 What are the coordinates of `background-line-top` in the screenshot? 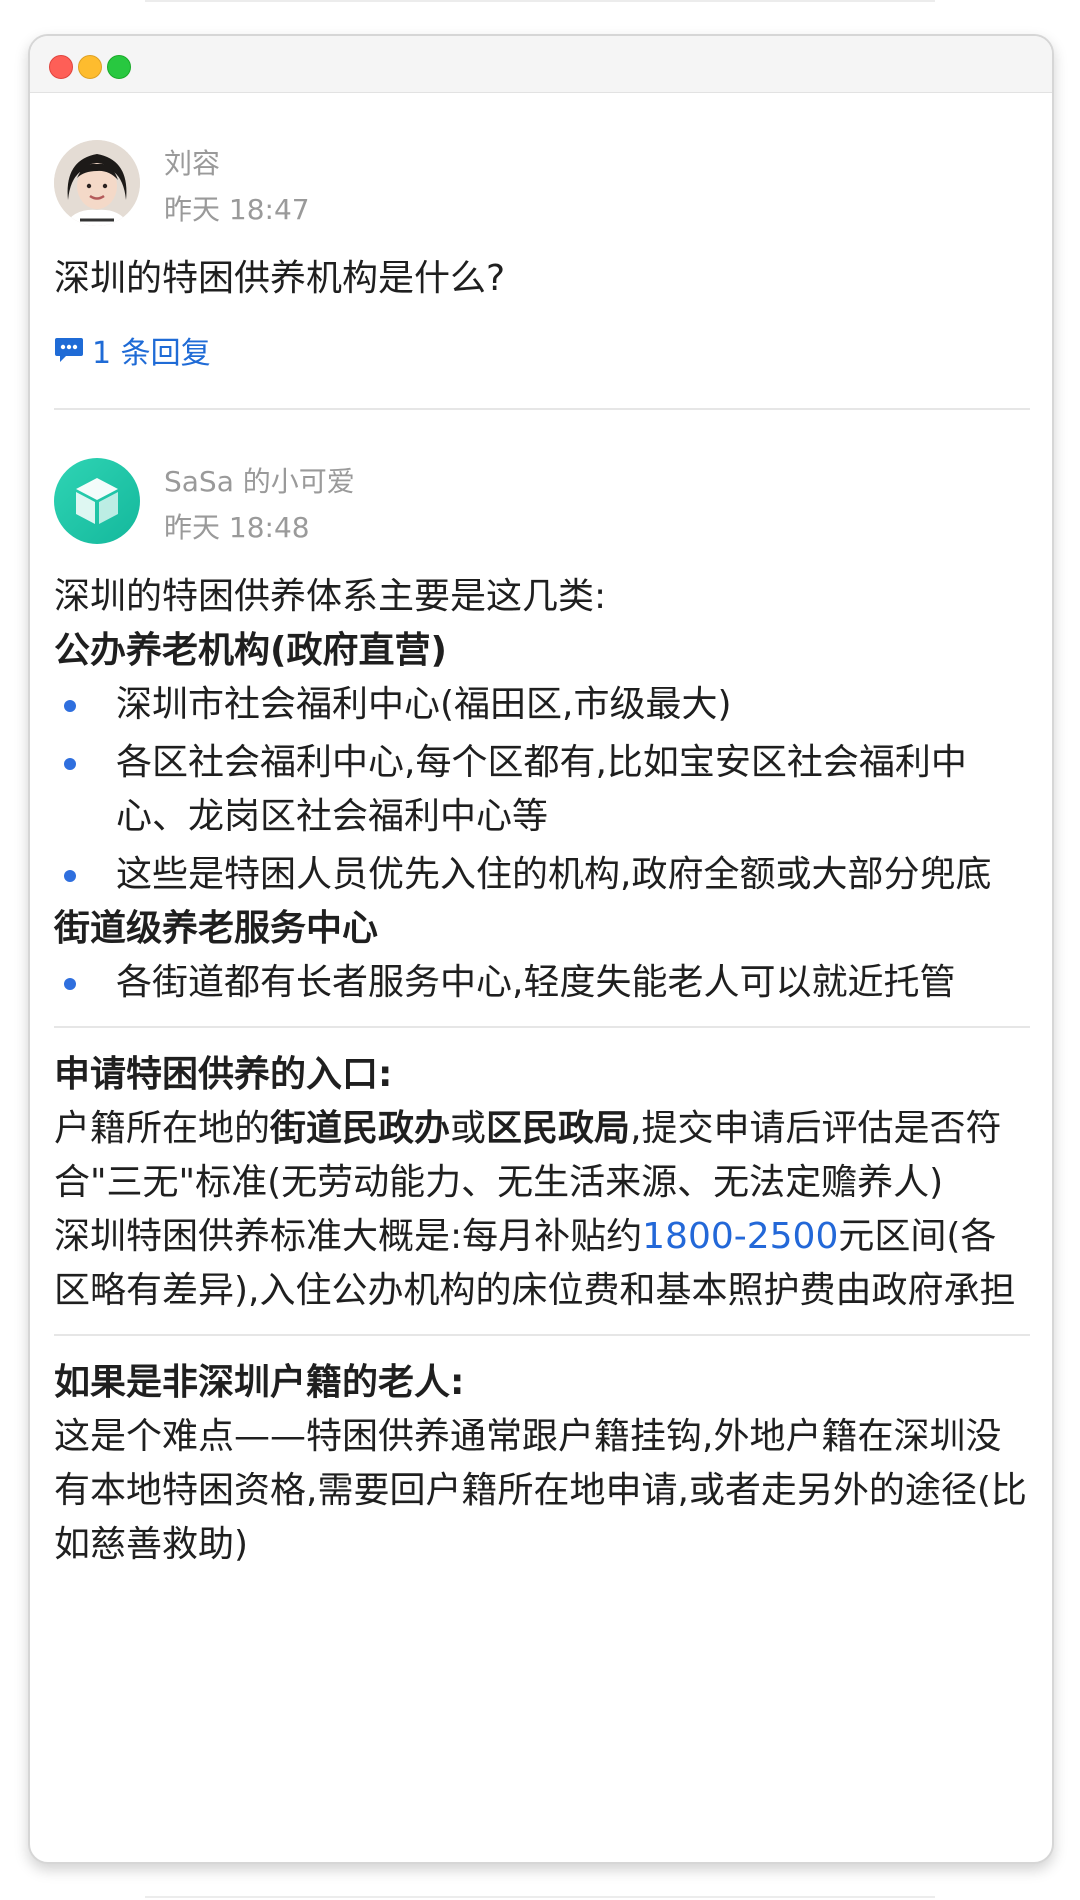 It's located at (540, 1).